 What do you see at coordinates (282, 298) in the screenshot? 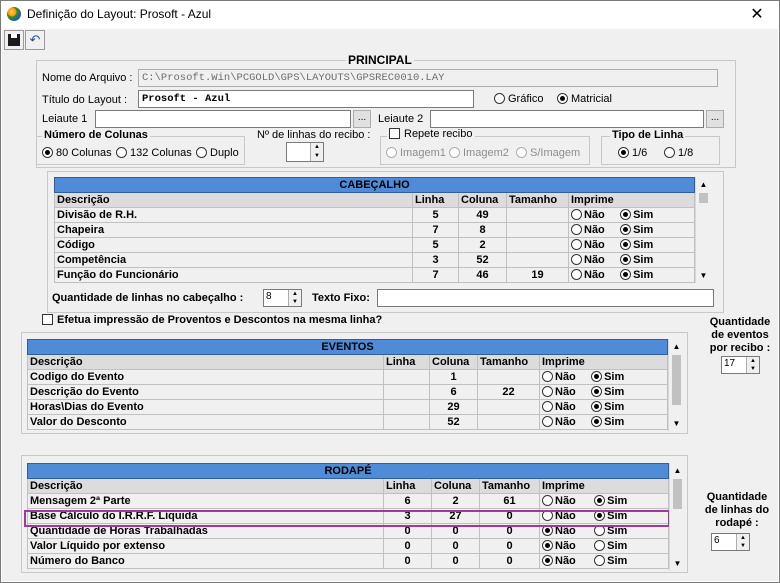
I see `cab-qtd-spinner: 8 ▲ ▼` at bounding box center [282, 298].